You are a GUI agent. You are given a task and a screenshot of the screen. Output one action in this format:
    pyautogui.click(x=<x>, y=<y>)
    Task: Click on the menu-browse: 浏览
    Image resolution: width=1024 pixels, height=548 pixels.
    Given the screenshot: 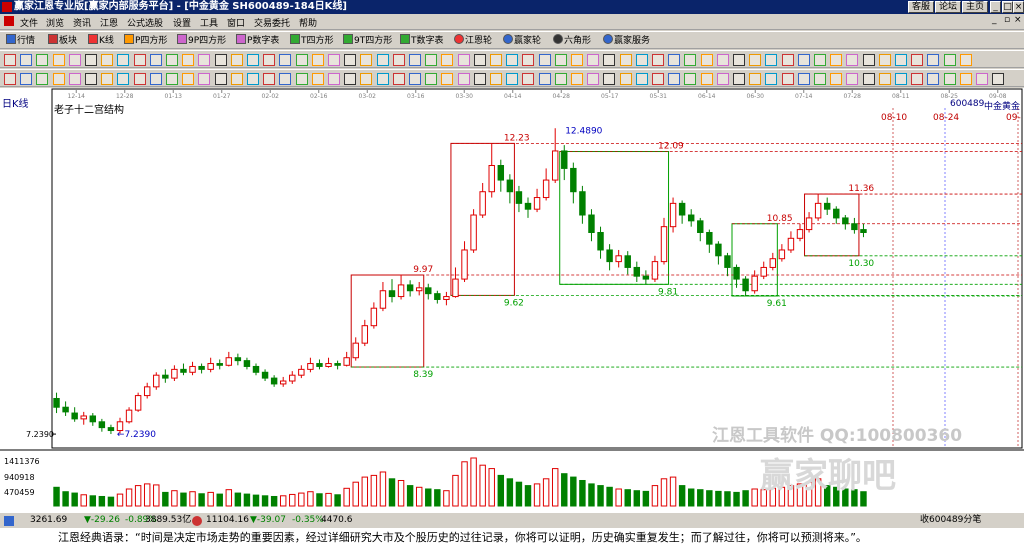 What is the action you would take?
    pyautogui.click(x=55, y=22)
    